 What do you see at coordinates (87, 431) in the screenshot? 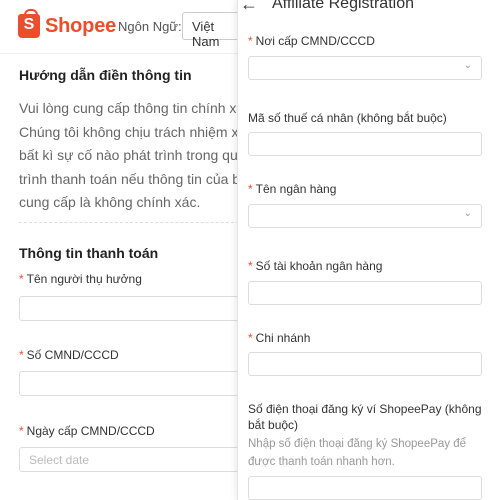
I see `issue-date-label: * Ngày cấp CMND/CCCD` at bounding box center [87, 431].